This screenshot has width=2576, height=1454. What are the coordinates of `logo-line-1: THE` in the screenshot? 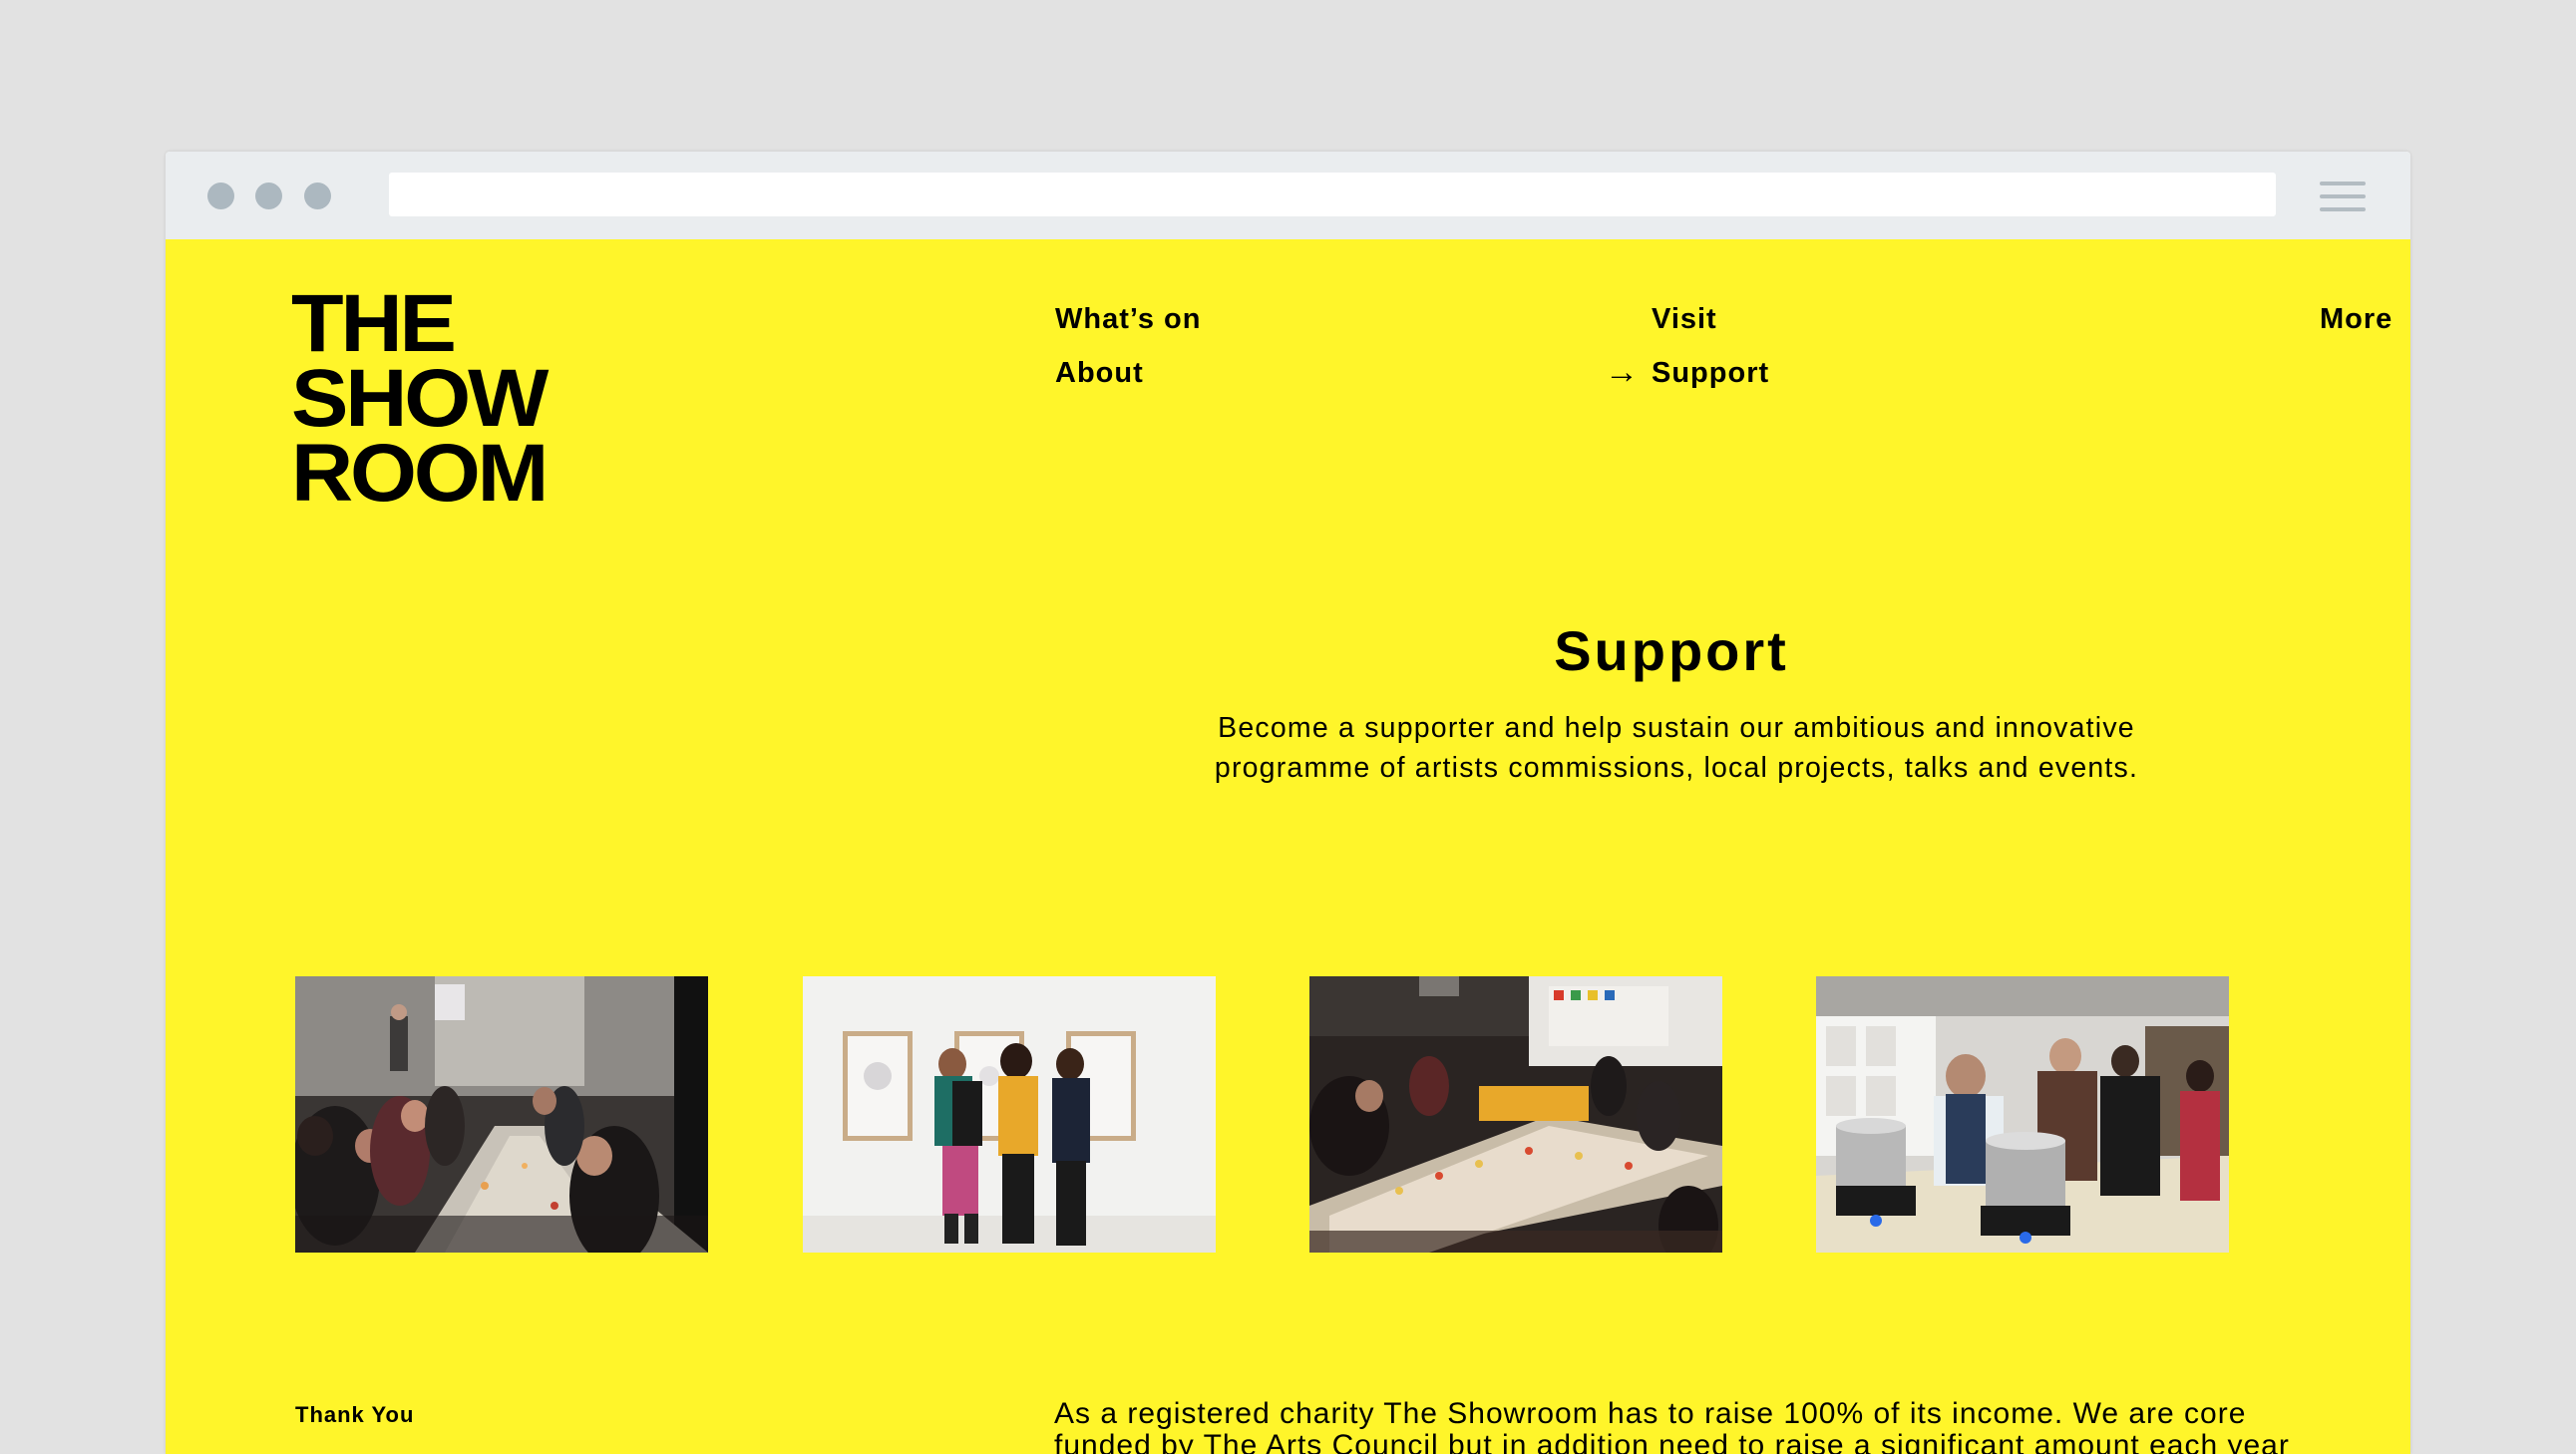 It's located at (374, 323).